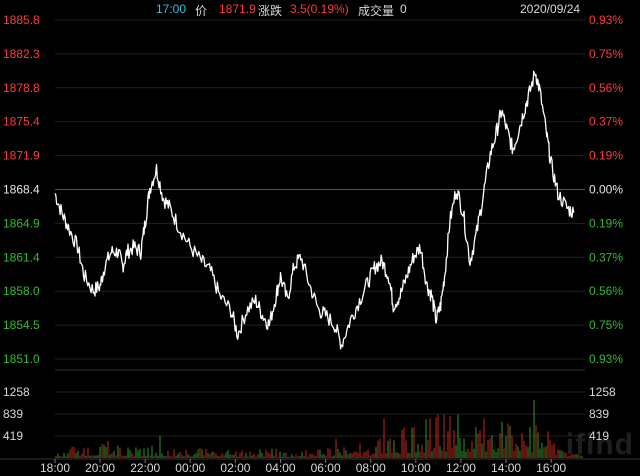  What do you see at coordinates (21, 54) in the screenshot?
I see `price-tick-label: 1882.3` at bounding box center [21, 54].